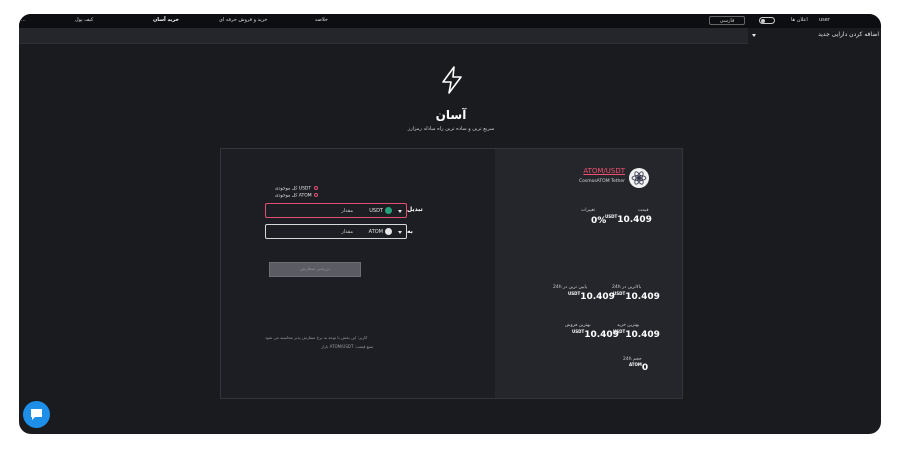  Describe the element at coordinates (824, 20) in the screenshot. I see `user-menu: user` at that location.